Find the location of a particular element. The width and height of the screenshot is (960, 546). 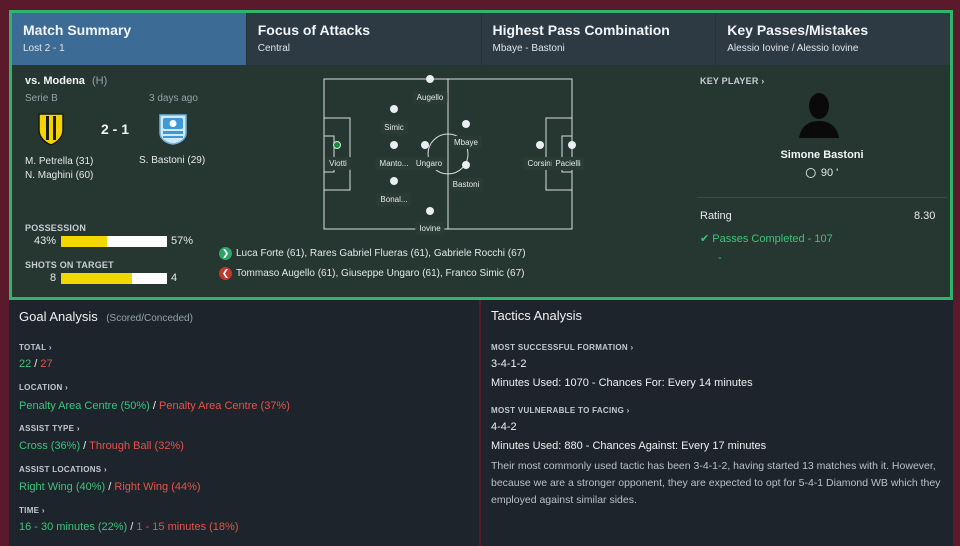

tab-match-summary: Match Summary Lost 2 - 1 is located at coordinates (129, 39).